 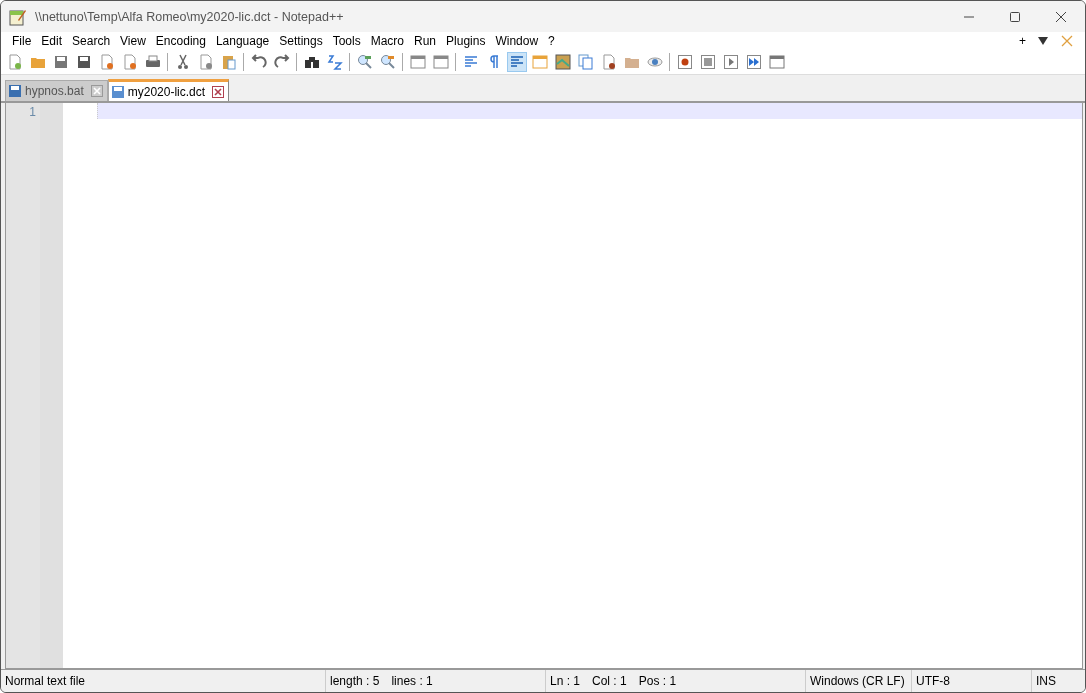 What do you see at coordinates (168, 90) in the screenshot?
I see `file-tab: my2020-lic.dct` at bounding box center [168, 90].